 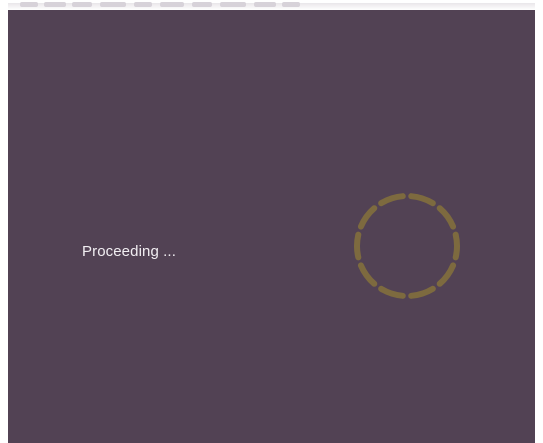 What do you see at coordinates (407, 246) in the screenshot?
I see `loading-spinner-icon` at bounding box center [407, 246].